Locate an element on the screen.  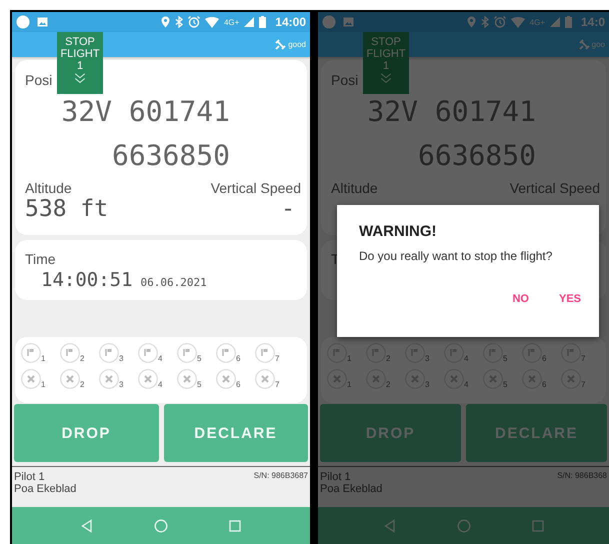
network-label: 4G+ is located at coordinates (537, 22).